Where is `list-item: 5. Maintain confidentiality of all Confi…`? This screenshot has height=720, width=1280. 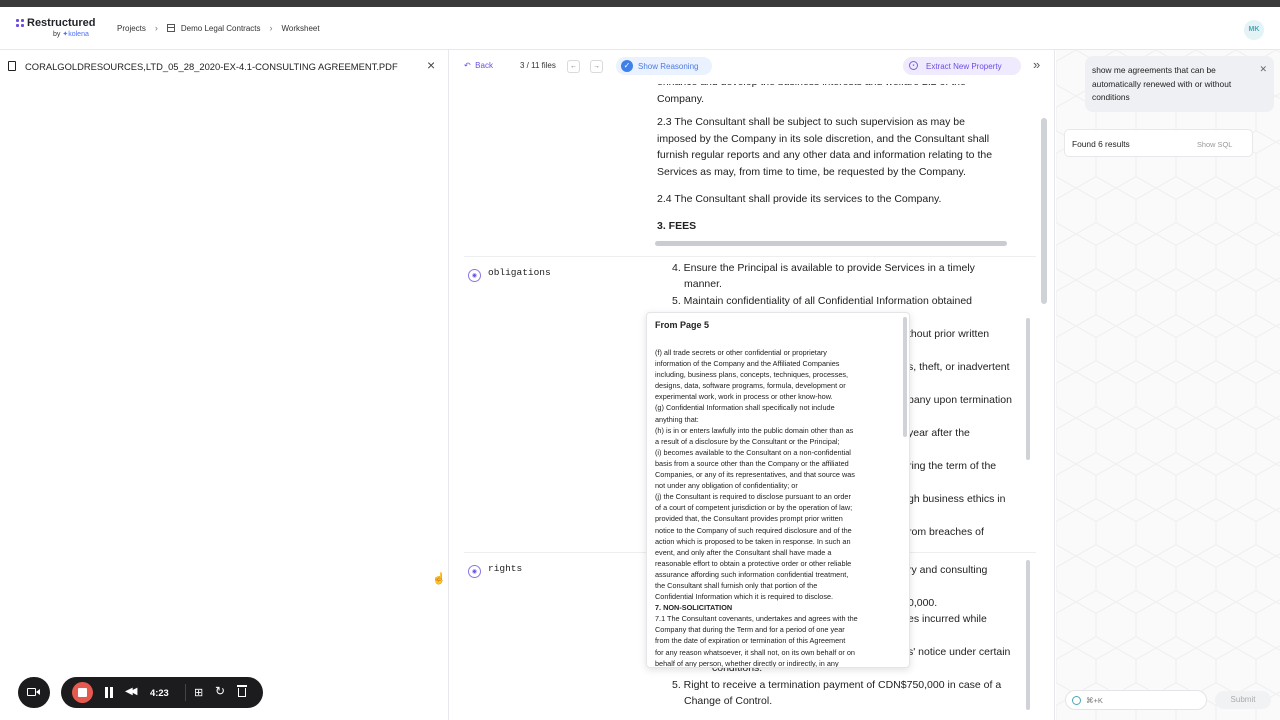
list-item: 5. Maintain confidentiality of all Confi… is located at coordinates (822, 301).